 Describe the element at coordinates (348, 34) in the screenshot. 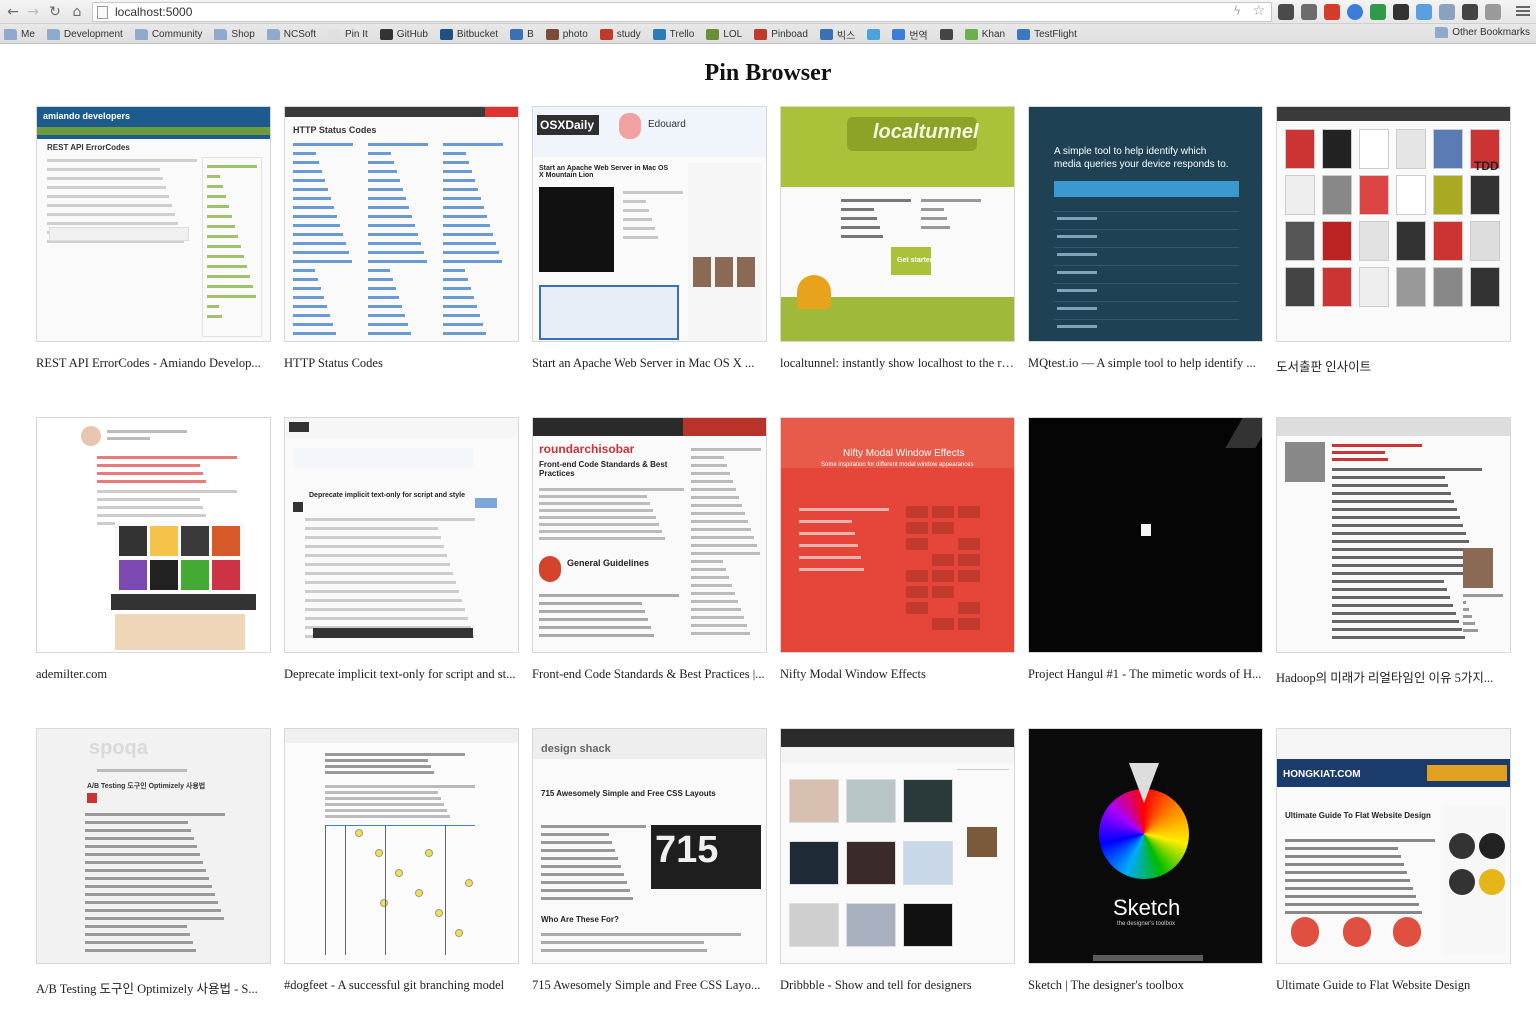

I see `bookmark-item: Pin It` at that location.